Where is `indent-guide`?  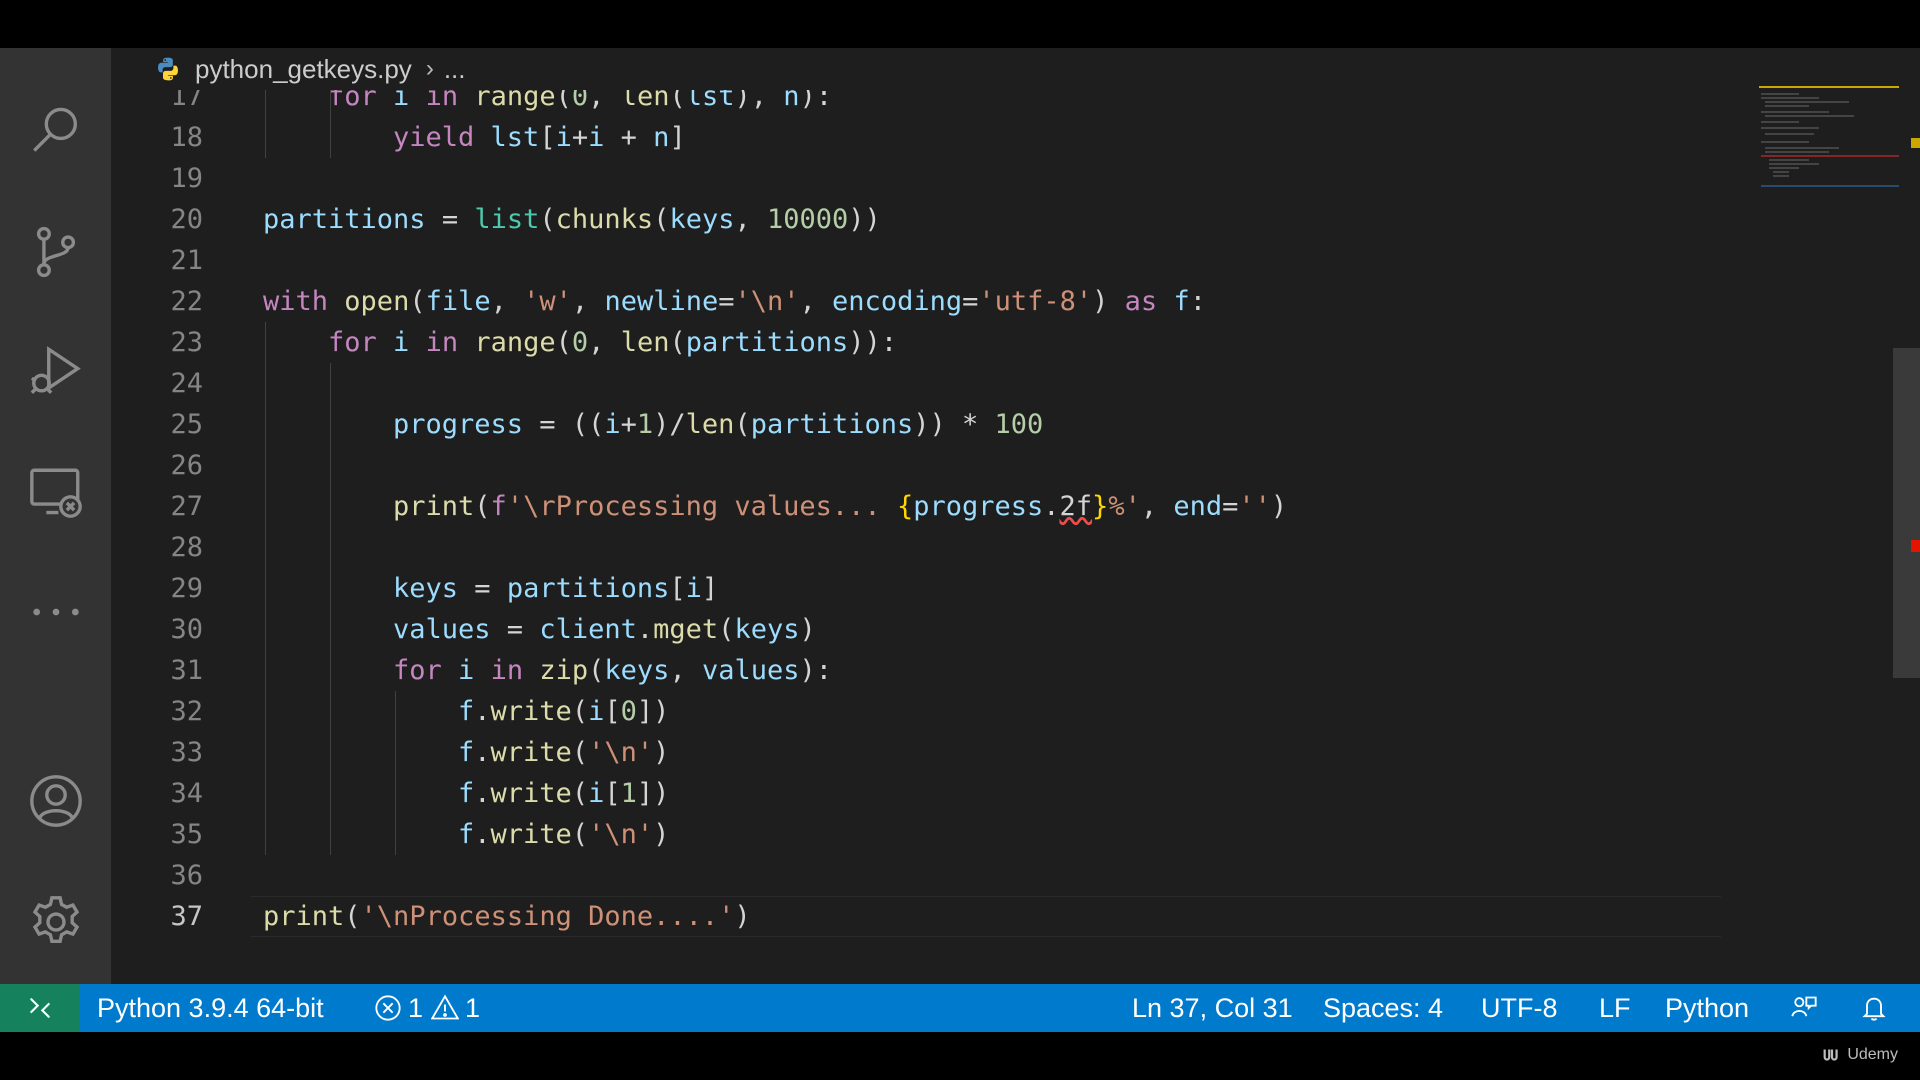
indent-guide is located at coordinates (330, 609).